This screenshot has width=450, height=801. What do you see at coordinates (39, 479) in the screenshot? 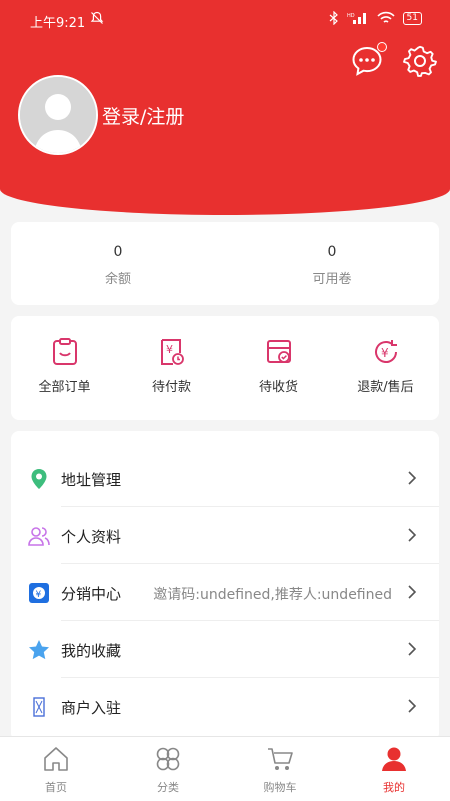
I see `location-pin-icon` at bounding box center [39, 479].